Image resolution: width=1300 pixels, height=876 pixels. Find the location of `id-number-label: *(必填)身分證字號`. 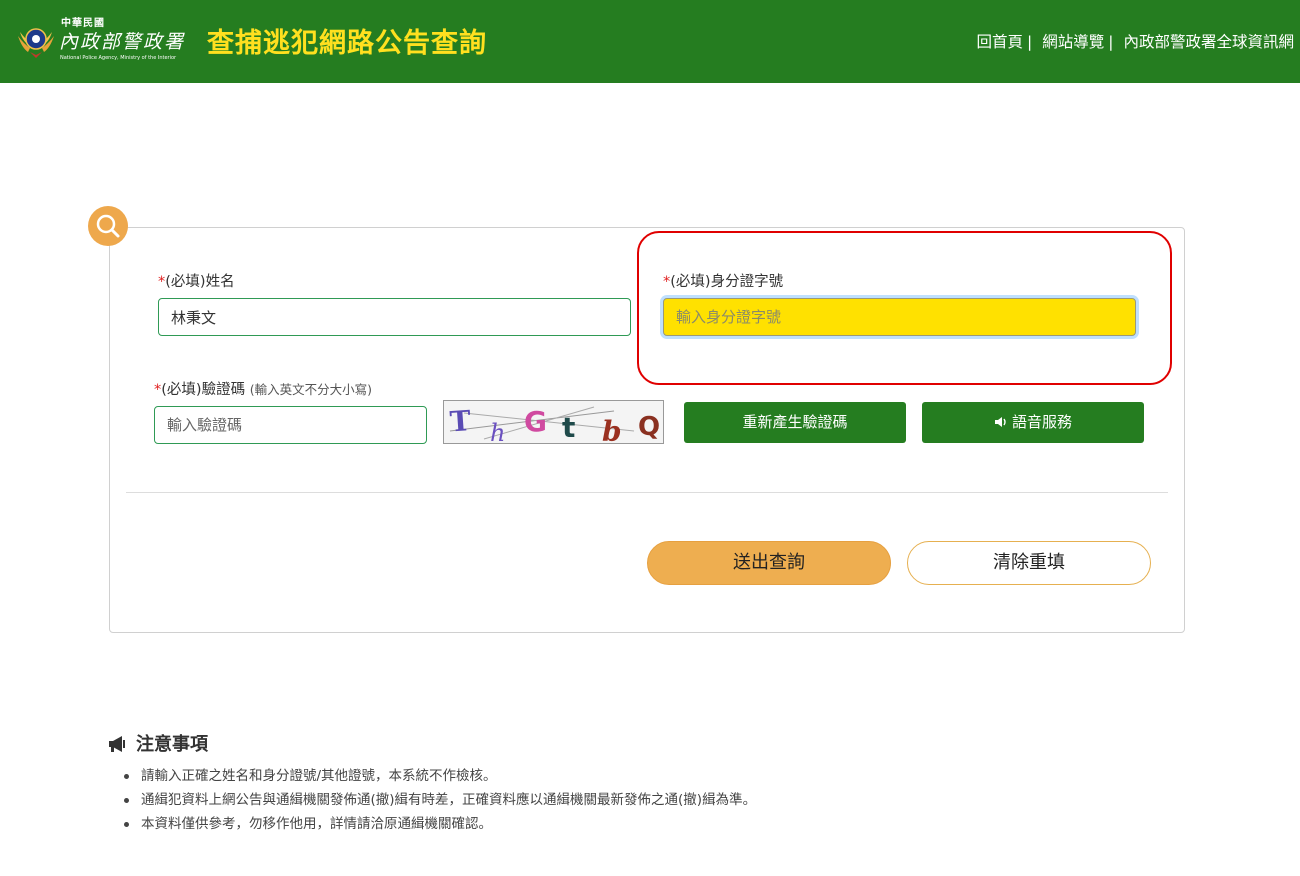

id-number-label: *(必填)身分證字號 is located at coordinates (723, 280).